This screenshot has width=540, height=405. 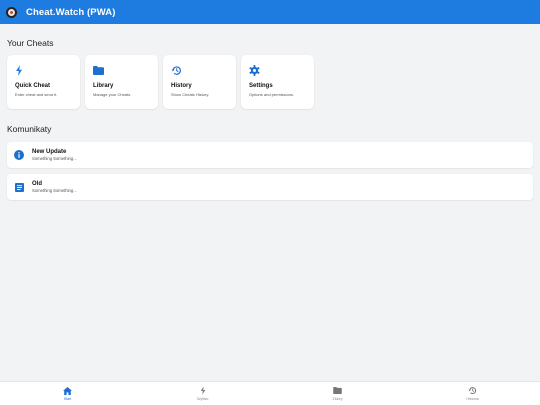 I want to click on info-icon, so click(x=19, y=155).